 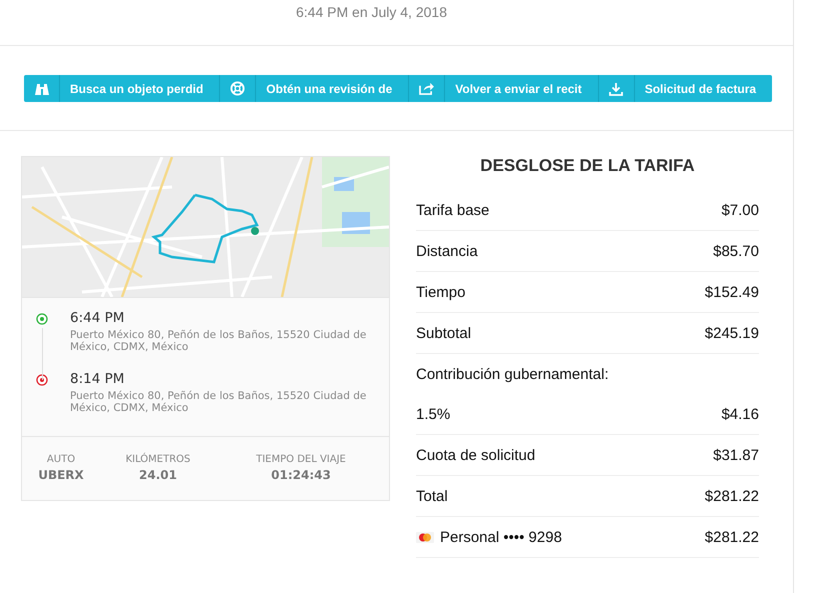 I want to click on fare-amount: $152.49, so click(x=731, y=292).